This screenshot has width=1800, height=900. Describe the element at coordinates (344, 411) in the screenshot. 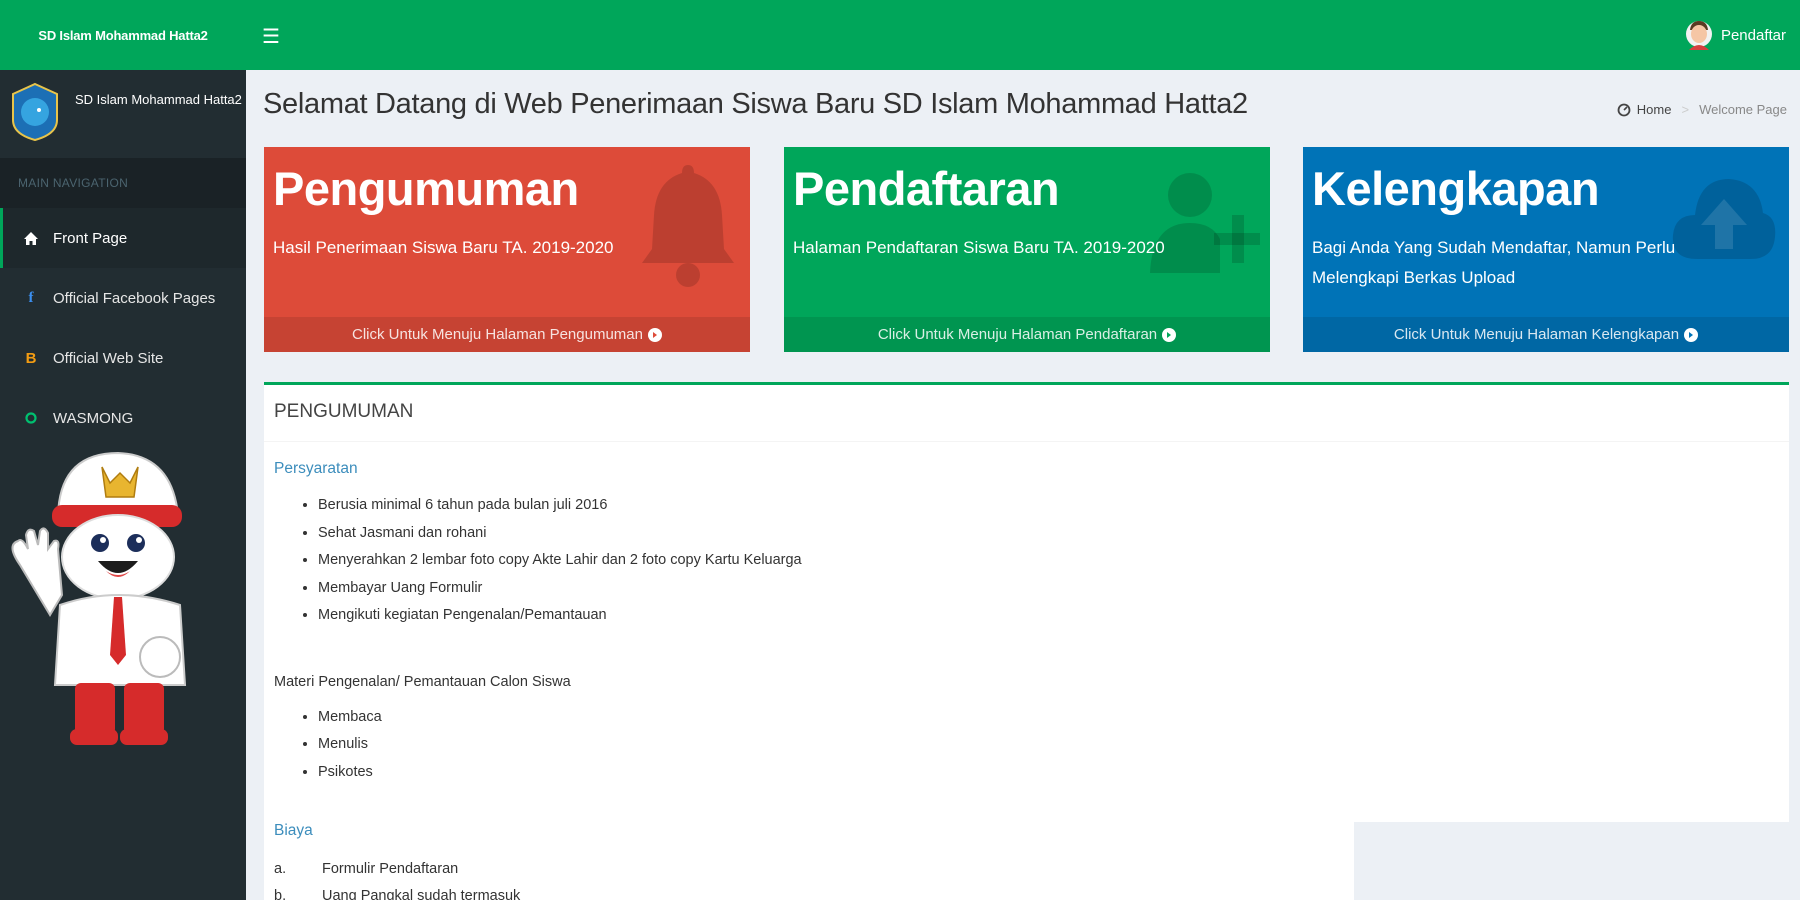

I see `announcement-heading: PENGUMUMAN` at that location.